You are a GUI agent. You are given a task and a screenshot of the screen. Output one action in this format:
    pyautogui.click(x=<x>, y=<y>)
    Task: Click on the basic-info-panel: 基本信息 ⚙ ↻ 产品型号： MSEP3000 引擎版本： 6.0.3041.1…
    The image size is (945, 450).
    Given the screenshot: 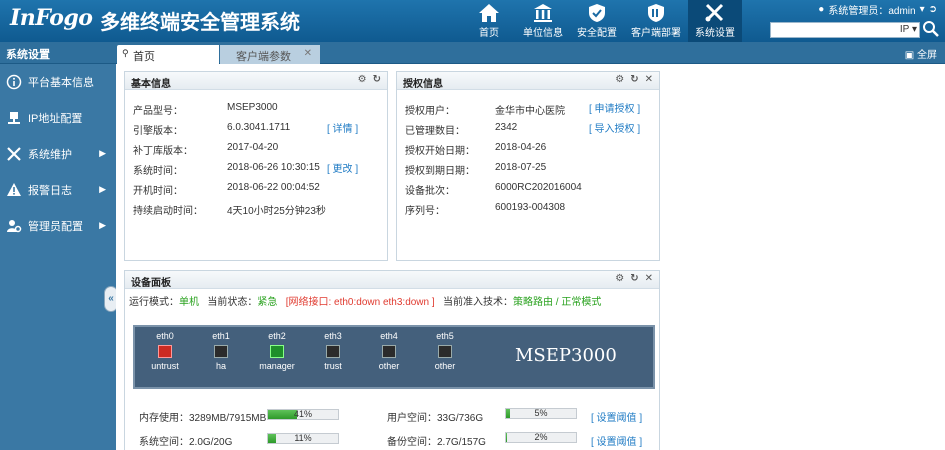 What is the action you would take?
    pyautogui.click(x=256, y=166)
    